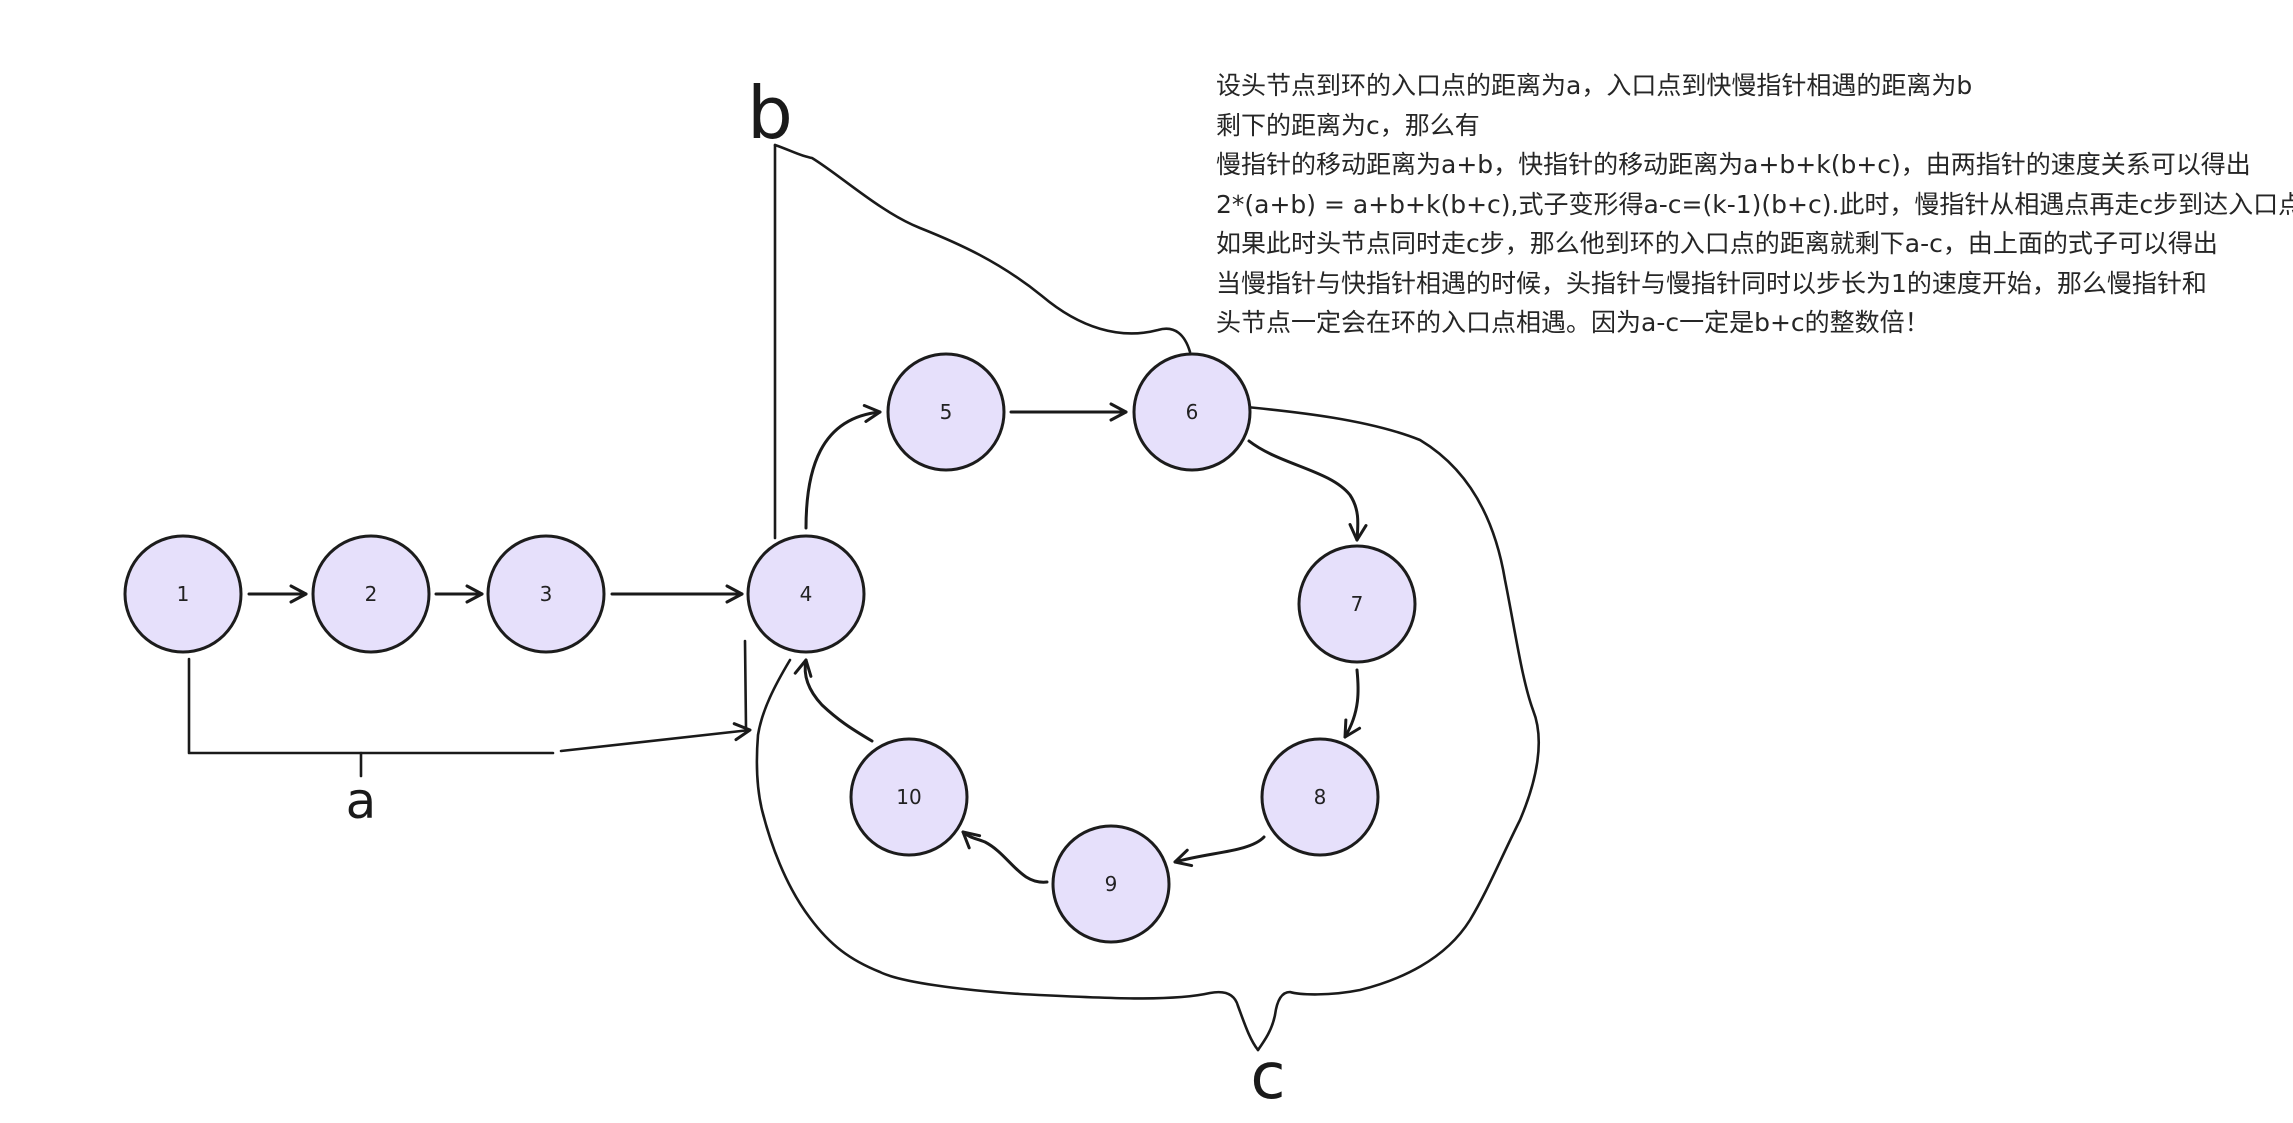 Image resolution: width=2293 pixels, height=1123 pixels. I want to click on node-label: 3, so click(546, 594).